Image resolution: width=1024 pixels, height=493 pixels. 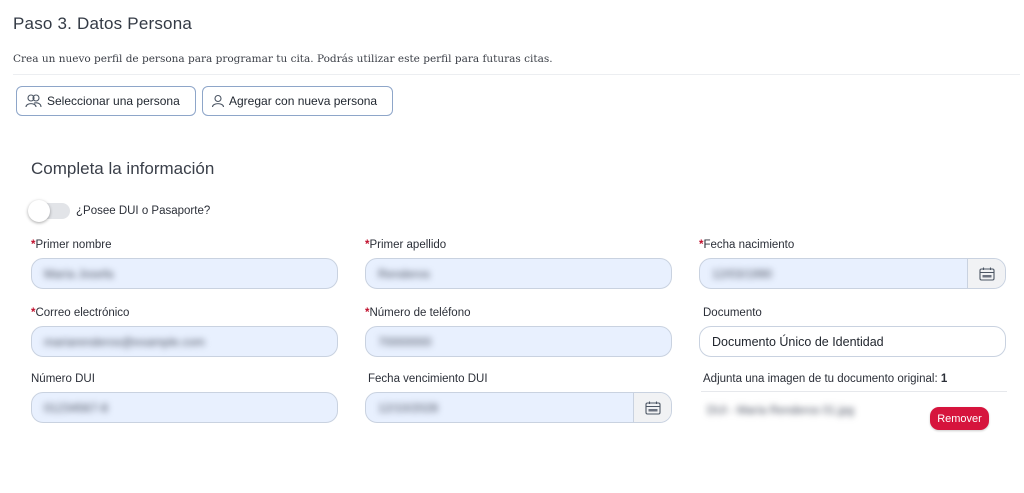 I want to click on email-input: mariarenderos@example.com, so click(x=184, y=341).